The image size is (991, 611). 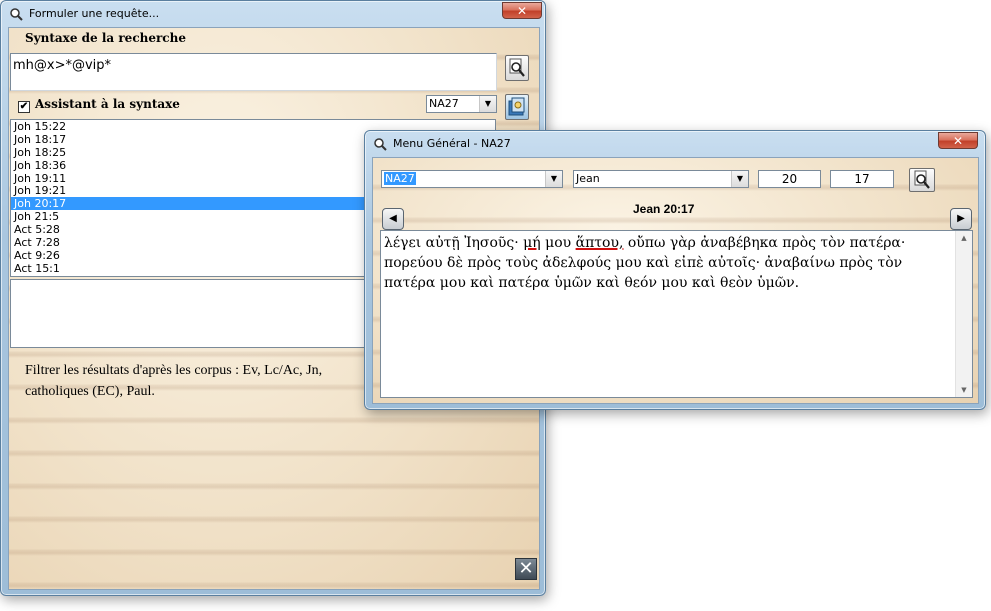 I want to click on scroll-down-icon: ▼, so click(x=964, y=390).